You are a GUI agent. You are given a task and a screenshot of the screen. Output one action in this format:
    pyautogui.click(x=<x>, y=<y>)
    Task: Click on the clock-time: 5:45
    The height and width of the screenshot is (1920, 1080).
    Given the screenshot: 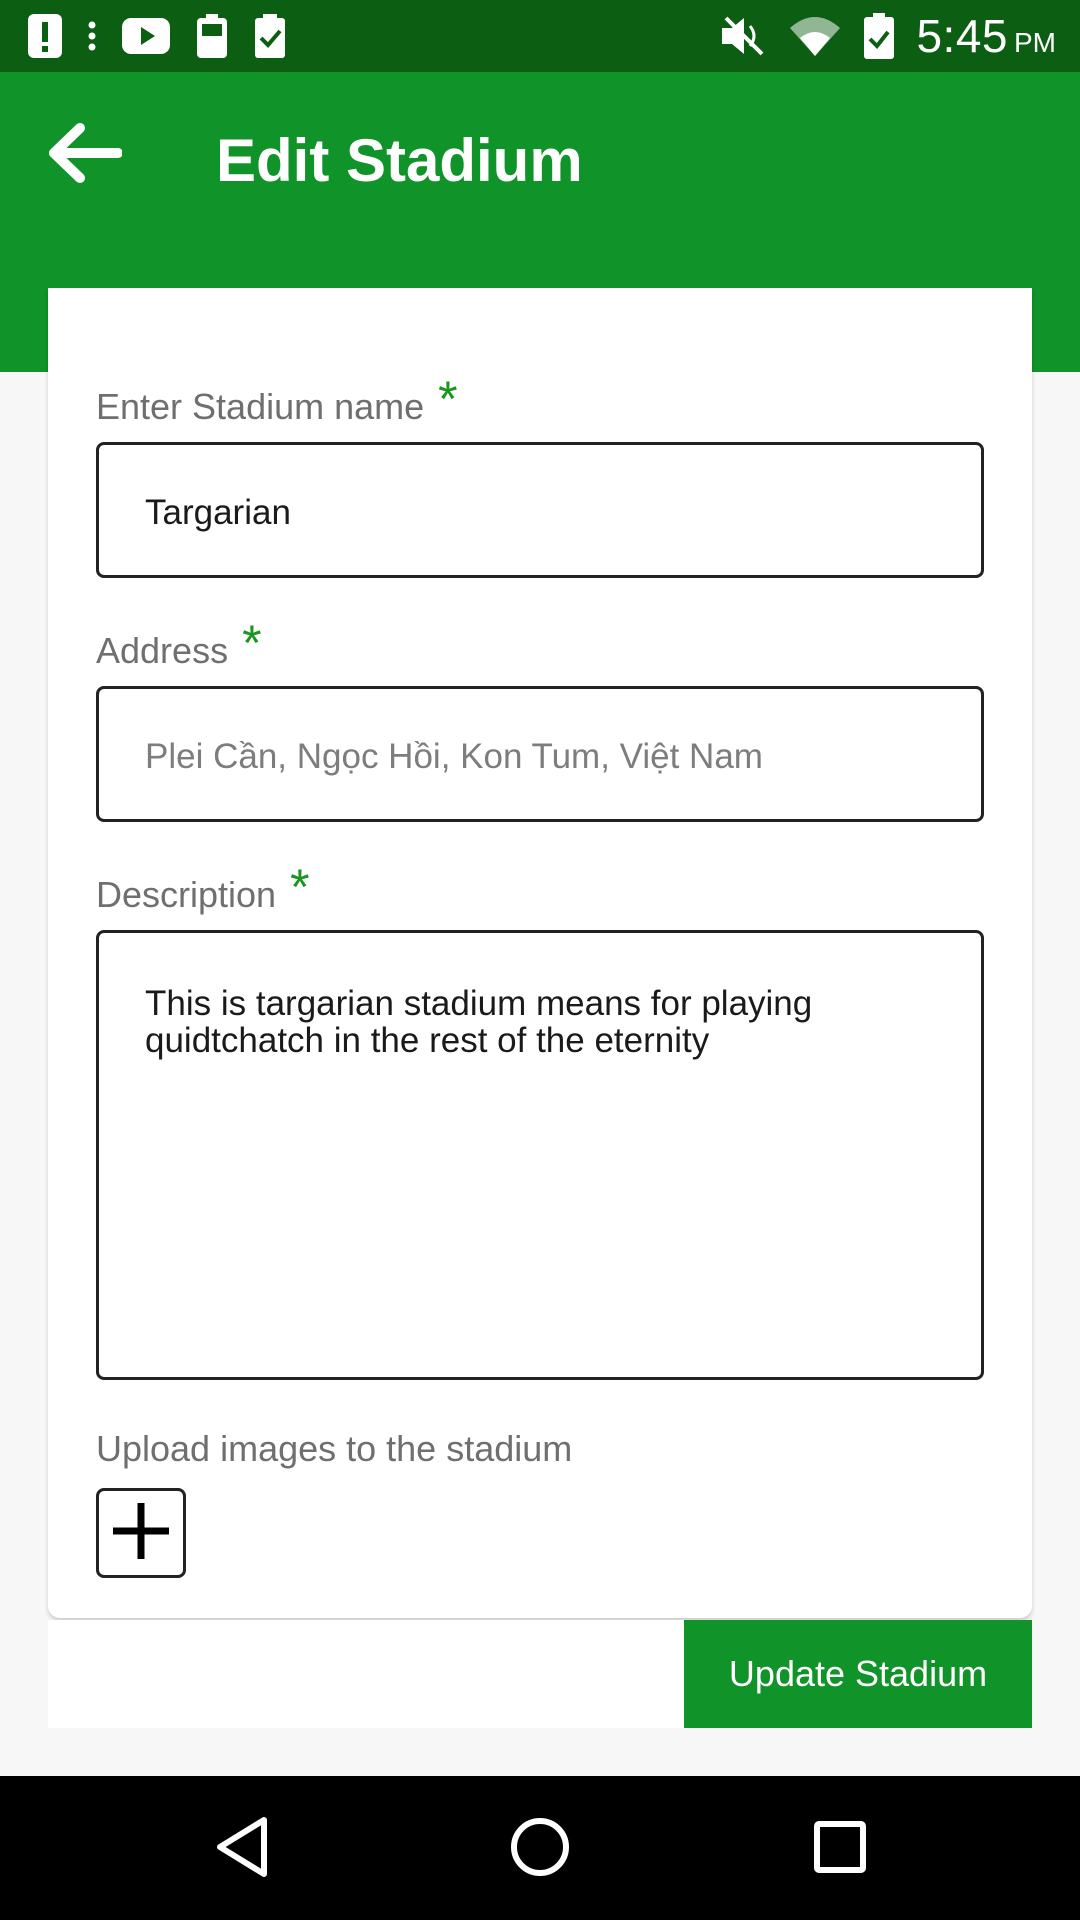 What is the action you would take?
    pyautogui.click(x=962, y=36)
    